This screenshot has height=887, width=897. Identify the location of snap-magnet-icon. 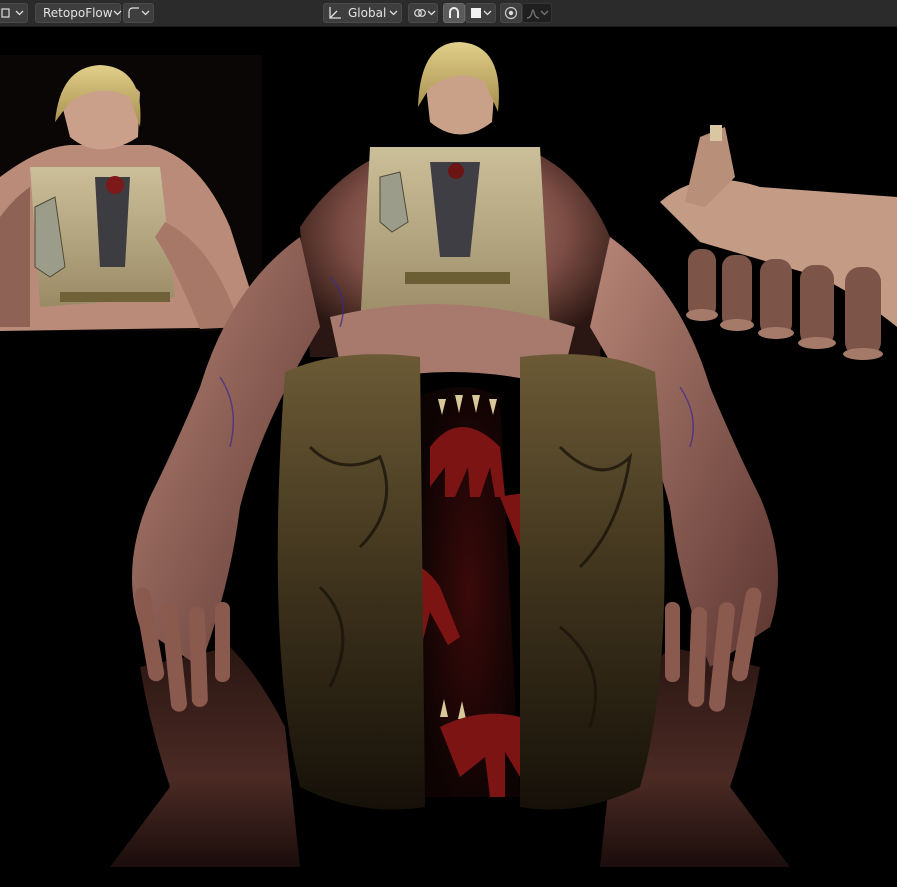
(454, 13).